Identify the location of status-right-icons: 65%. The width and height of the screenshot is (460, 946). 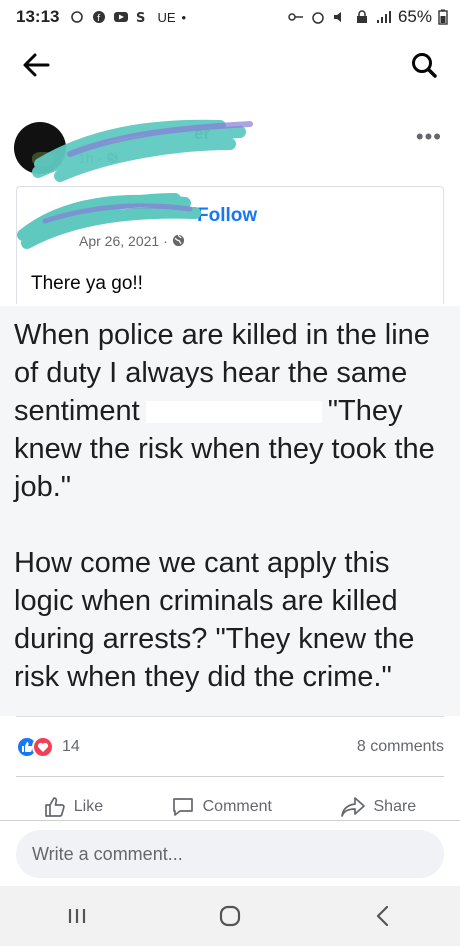
(368, 17).